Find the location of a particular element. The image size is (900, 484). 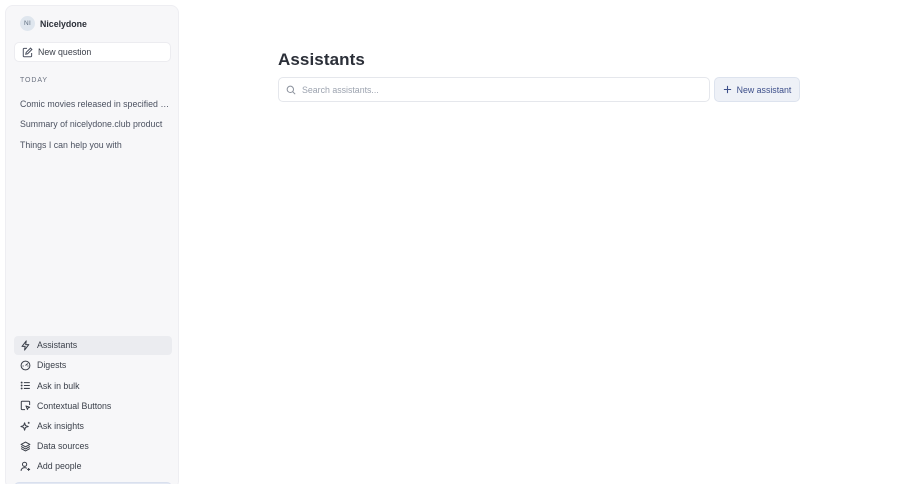

sidebar-item-ask-in-bulk: Ask in bulk is located at coordinates (93, 385).